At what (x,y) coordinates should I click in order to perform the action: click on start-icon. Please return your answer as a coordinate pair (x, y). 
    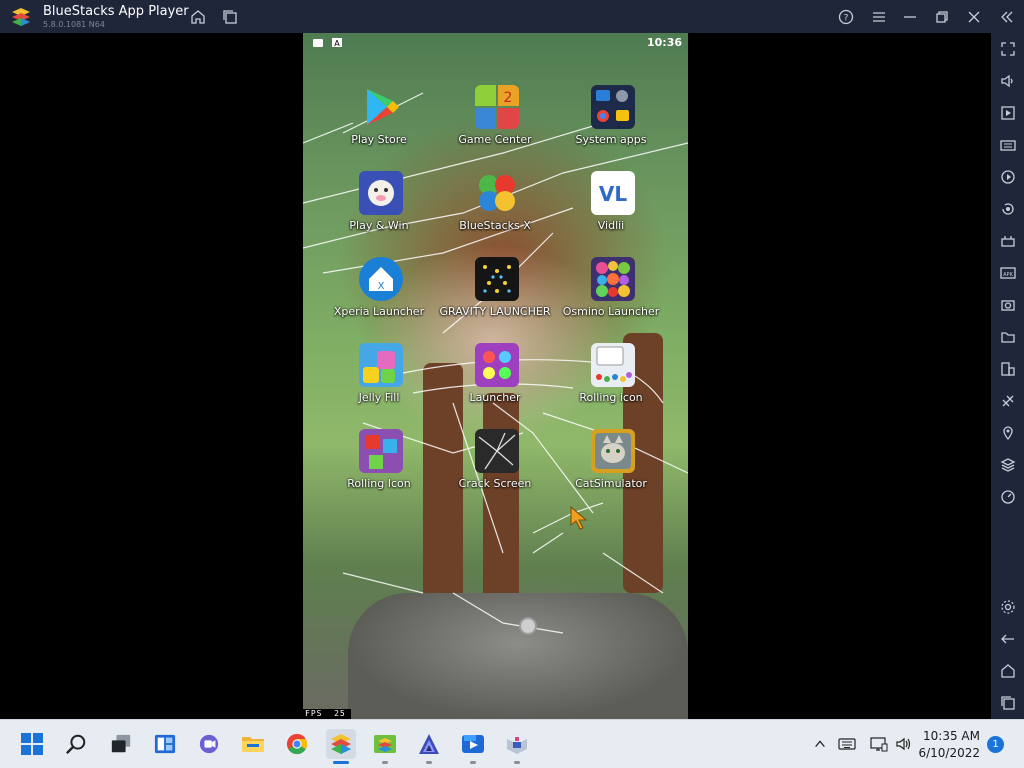
    Looking at the image, I should click on (32, 744).